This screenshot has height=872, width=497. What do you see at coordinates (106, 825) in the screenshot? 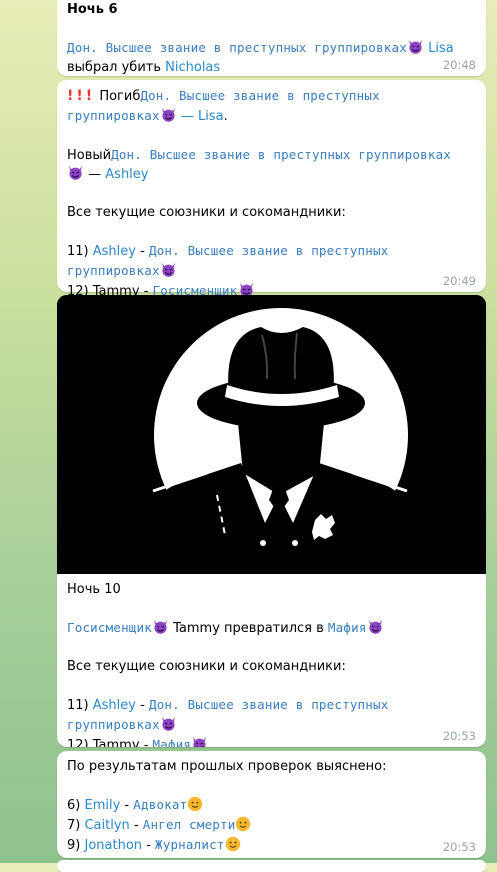
I see `player-link-caitlyn: Caitlyn` at bounding box center [106, 825].